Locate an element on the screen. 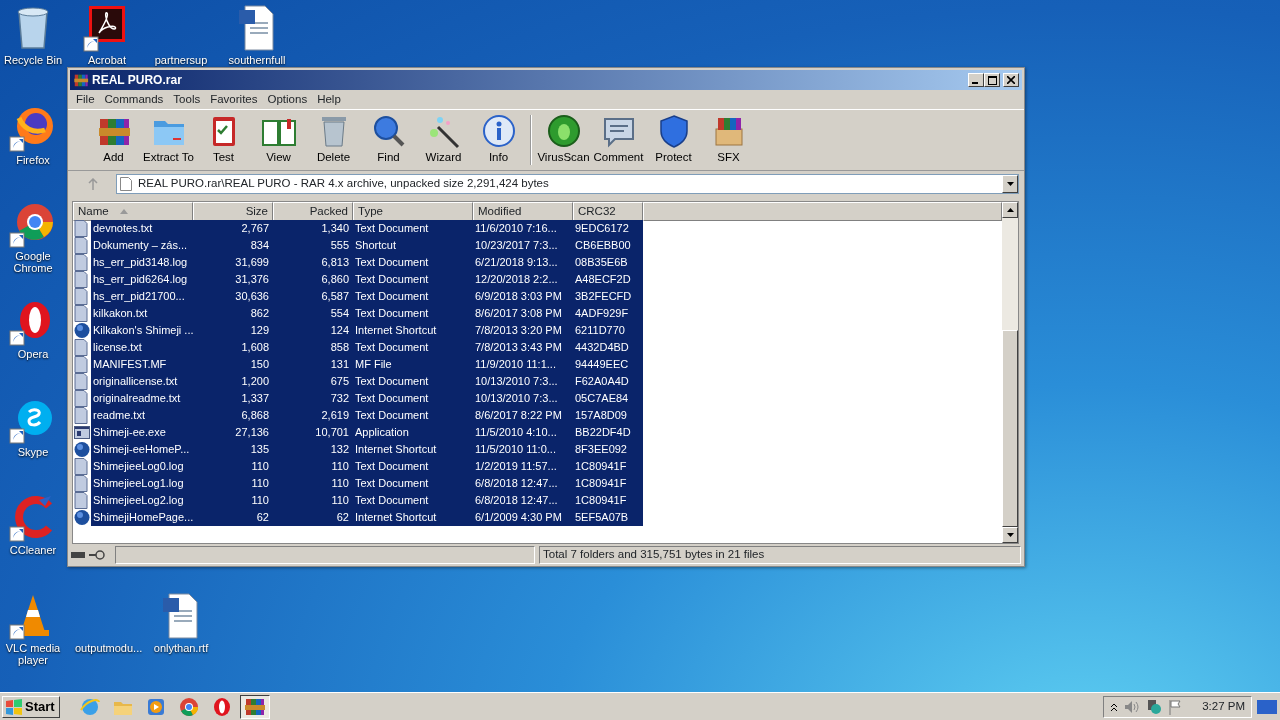 This screenshot has height=720, width=1280. table-cell: 31,699 is located at coordinates (237, 262).